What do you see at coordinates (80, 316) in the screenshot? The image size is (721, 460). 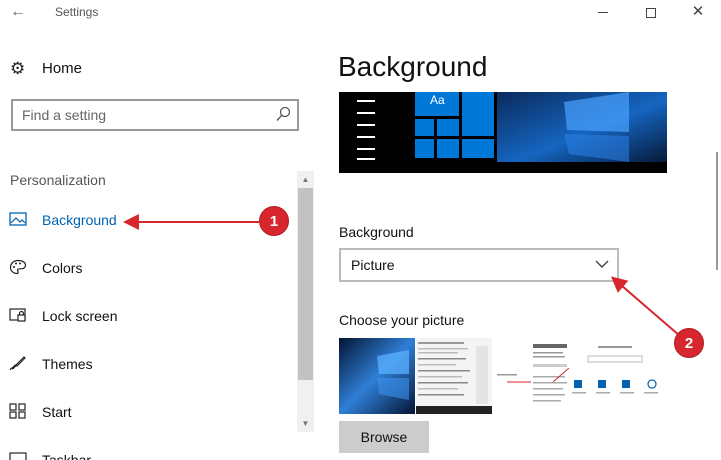 I see `sidebar-item-label: Lock screen` at bounding box center [80, 316].